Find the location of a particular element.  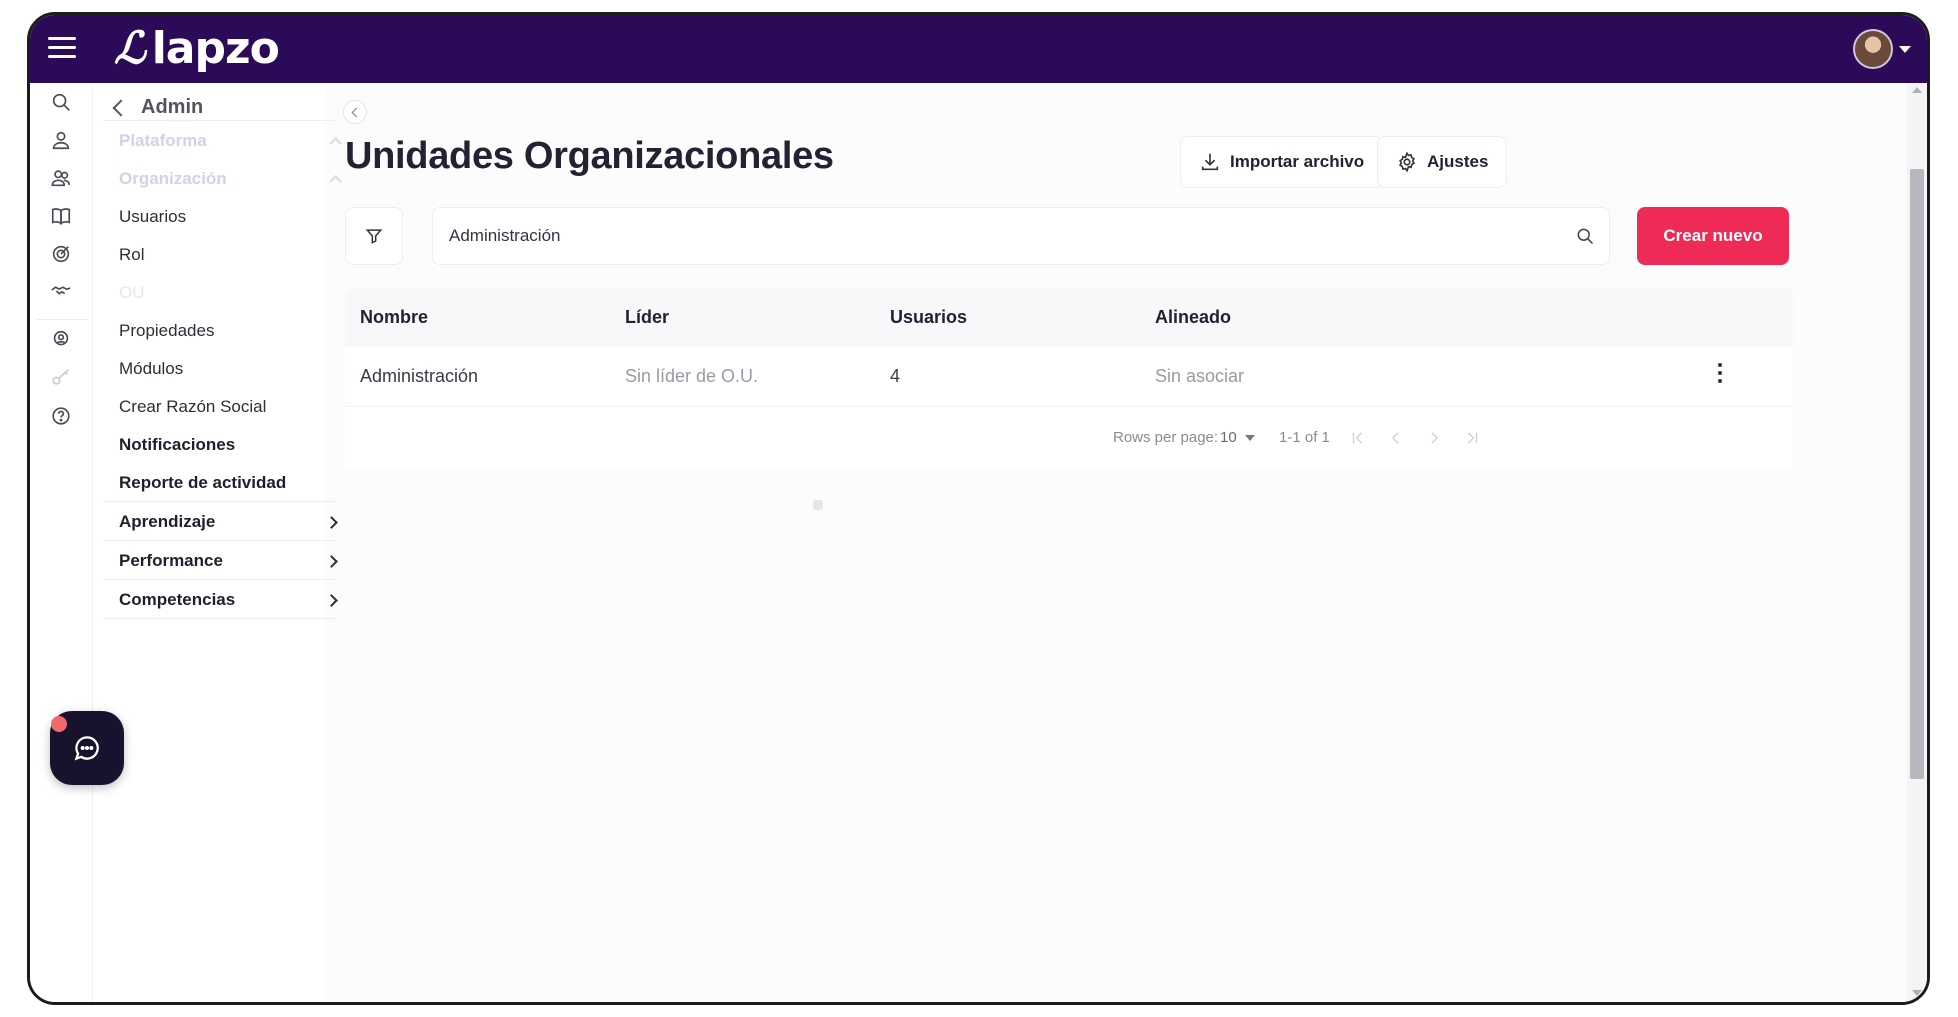

create-new-button: Crear nuevo is located at coordinates (1713, 236).